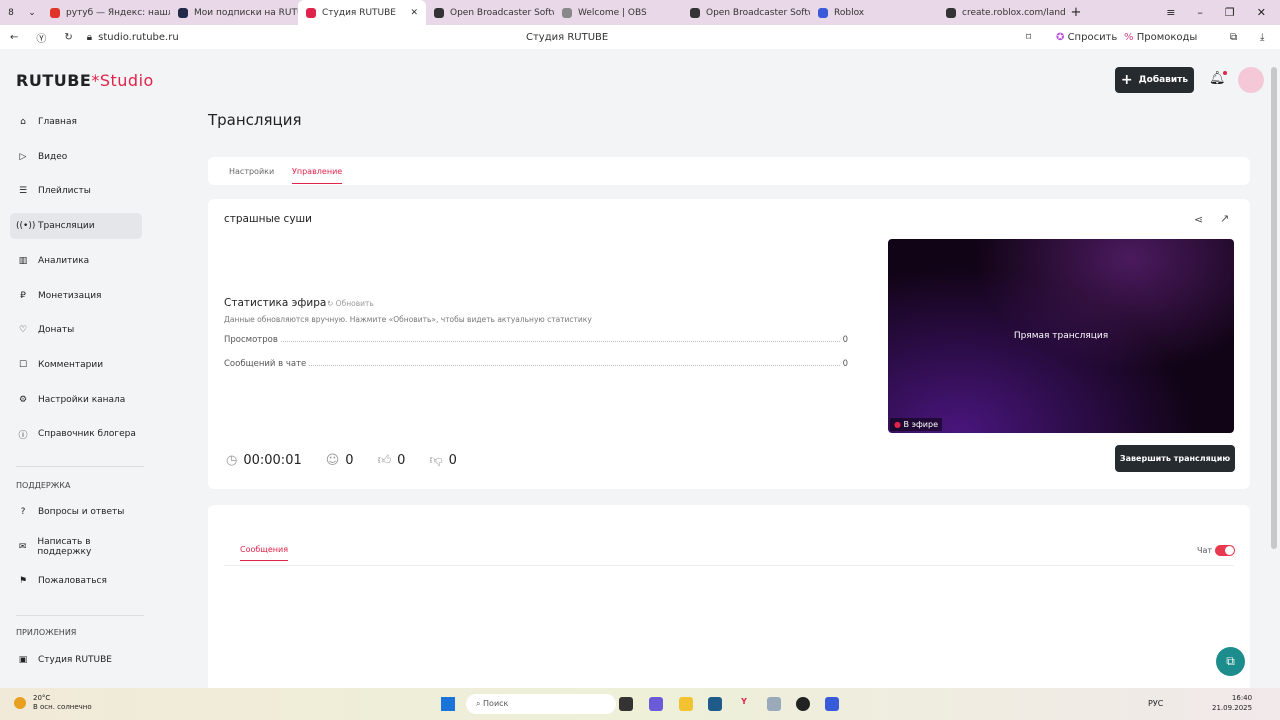 This screenshot has height=720, width=1280. Describe the element at coordinates (832, 704) in the screenshot. I see `roblox-icon` at that location.